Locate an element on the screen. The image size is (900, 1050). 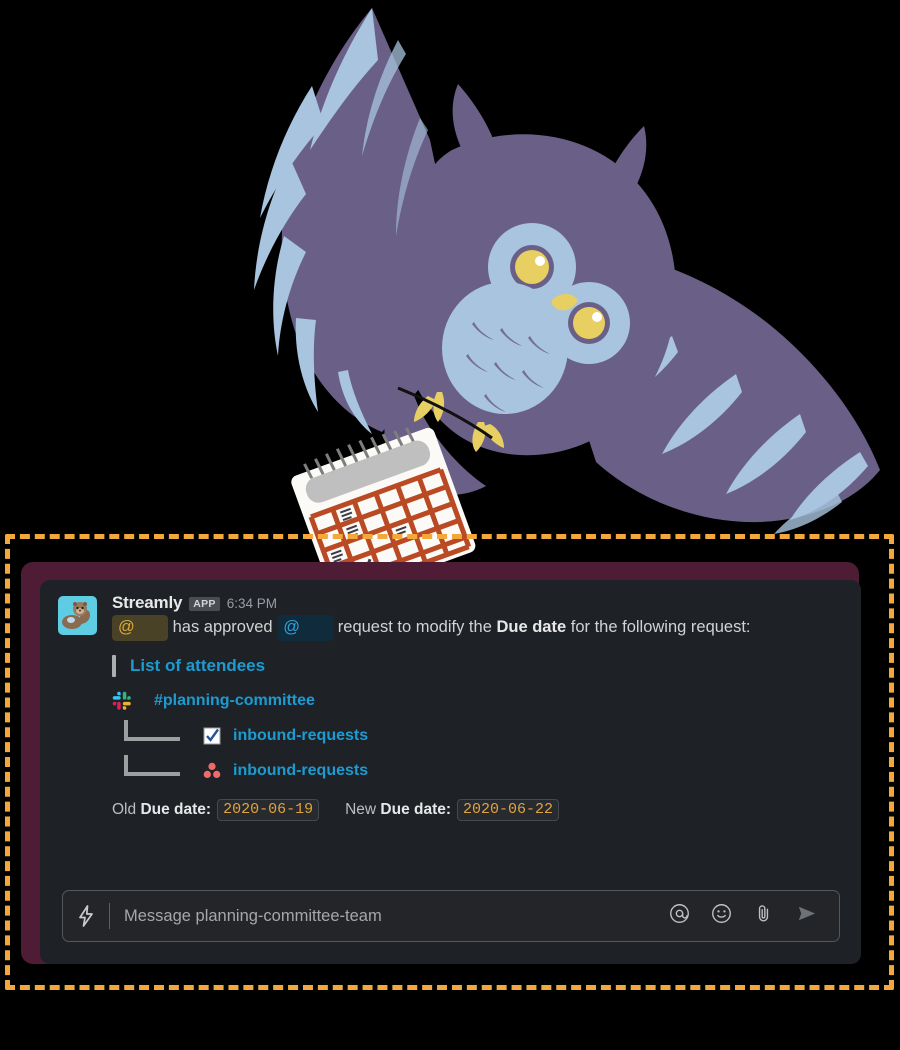
mention-icon is located at coordinates (679, 916).